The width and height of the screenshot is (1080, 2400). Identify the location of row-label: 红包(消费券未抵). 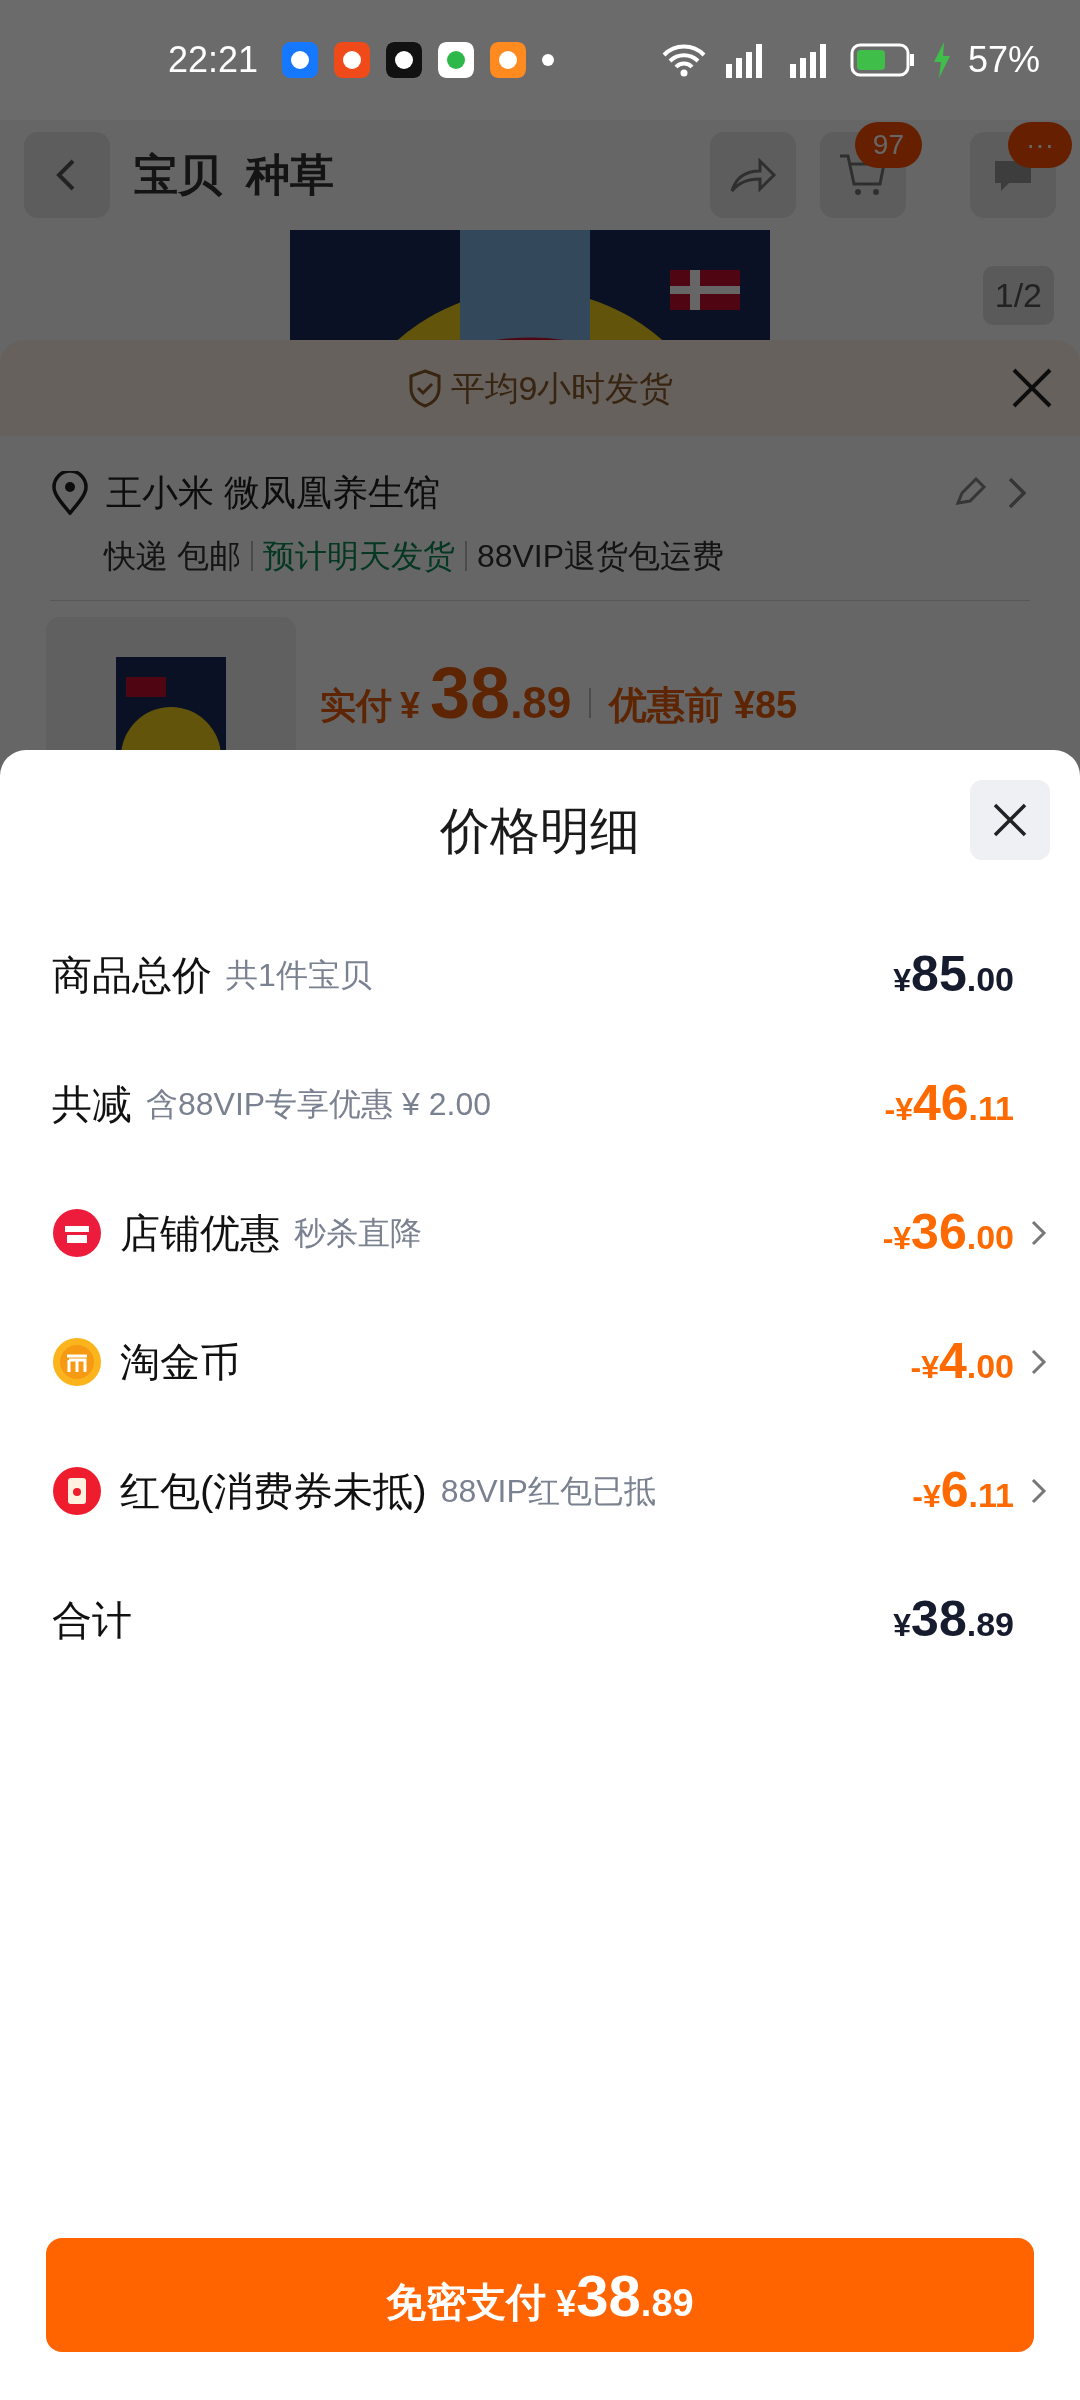
(273, 1491).